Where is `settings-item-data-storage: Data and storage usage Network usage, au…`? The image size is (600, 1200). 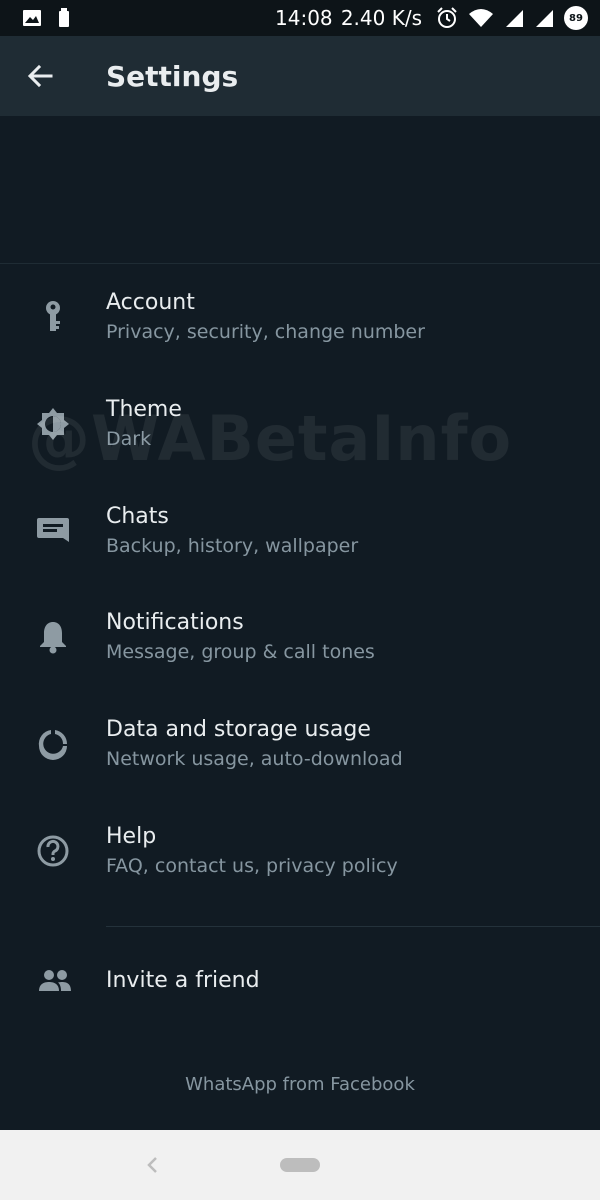
settings-item-data-storage: Data and storage usage Network usage, au… is located at coordinates (300, 744).